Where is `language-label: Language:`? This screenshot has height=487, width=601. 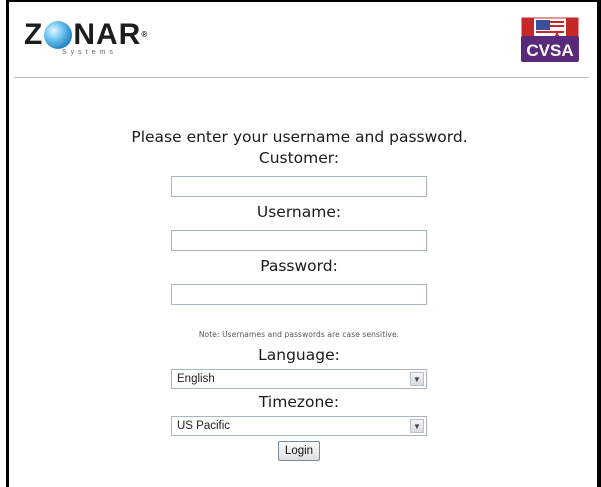 language-label: Language: is located at coordinates (299, 355).